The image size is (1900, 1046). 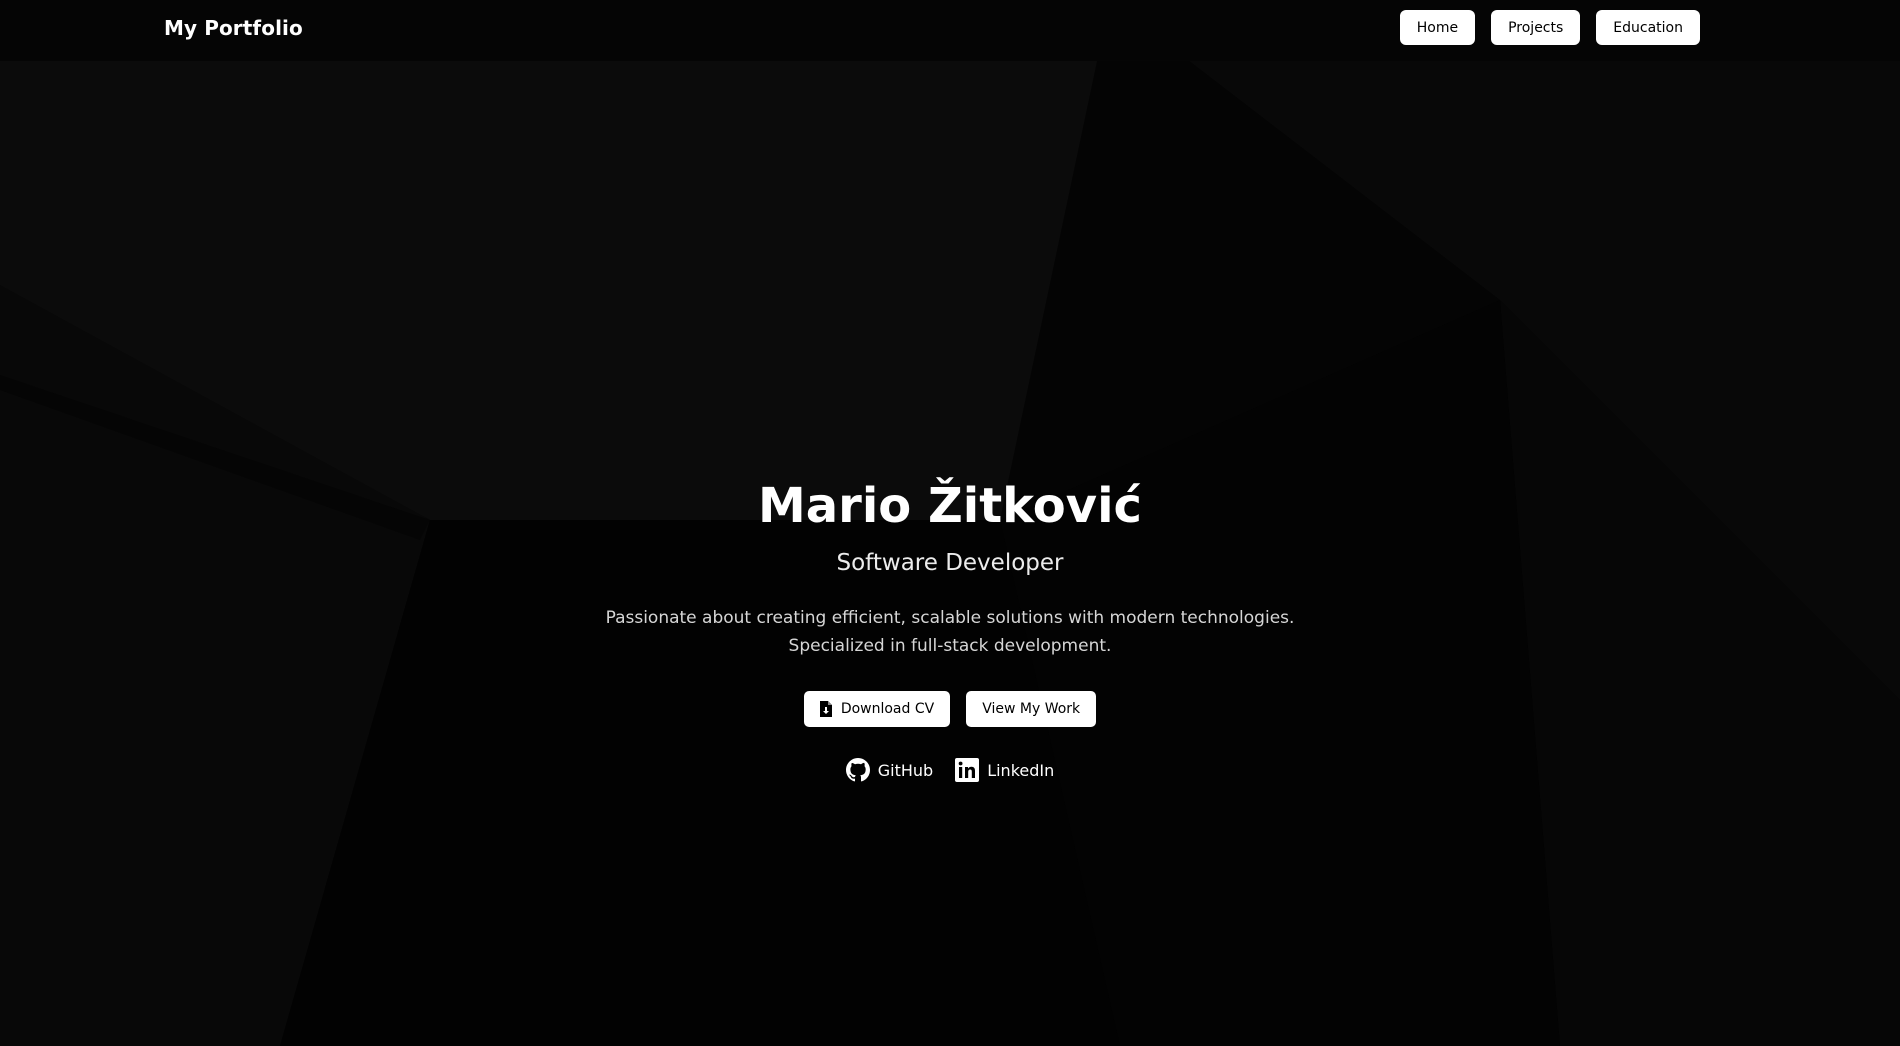 What do you see at coordinates (950, 30) in the screenshot?
I see `navbar: My Portfolio Home Projects Education` at bounding box center [950, 30].